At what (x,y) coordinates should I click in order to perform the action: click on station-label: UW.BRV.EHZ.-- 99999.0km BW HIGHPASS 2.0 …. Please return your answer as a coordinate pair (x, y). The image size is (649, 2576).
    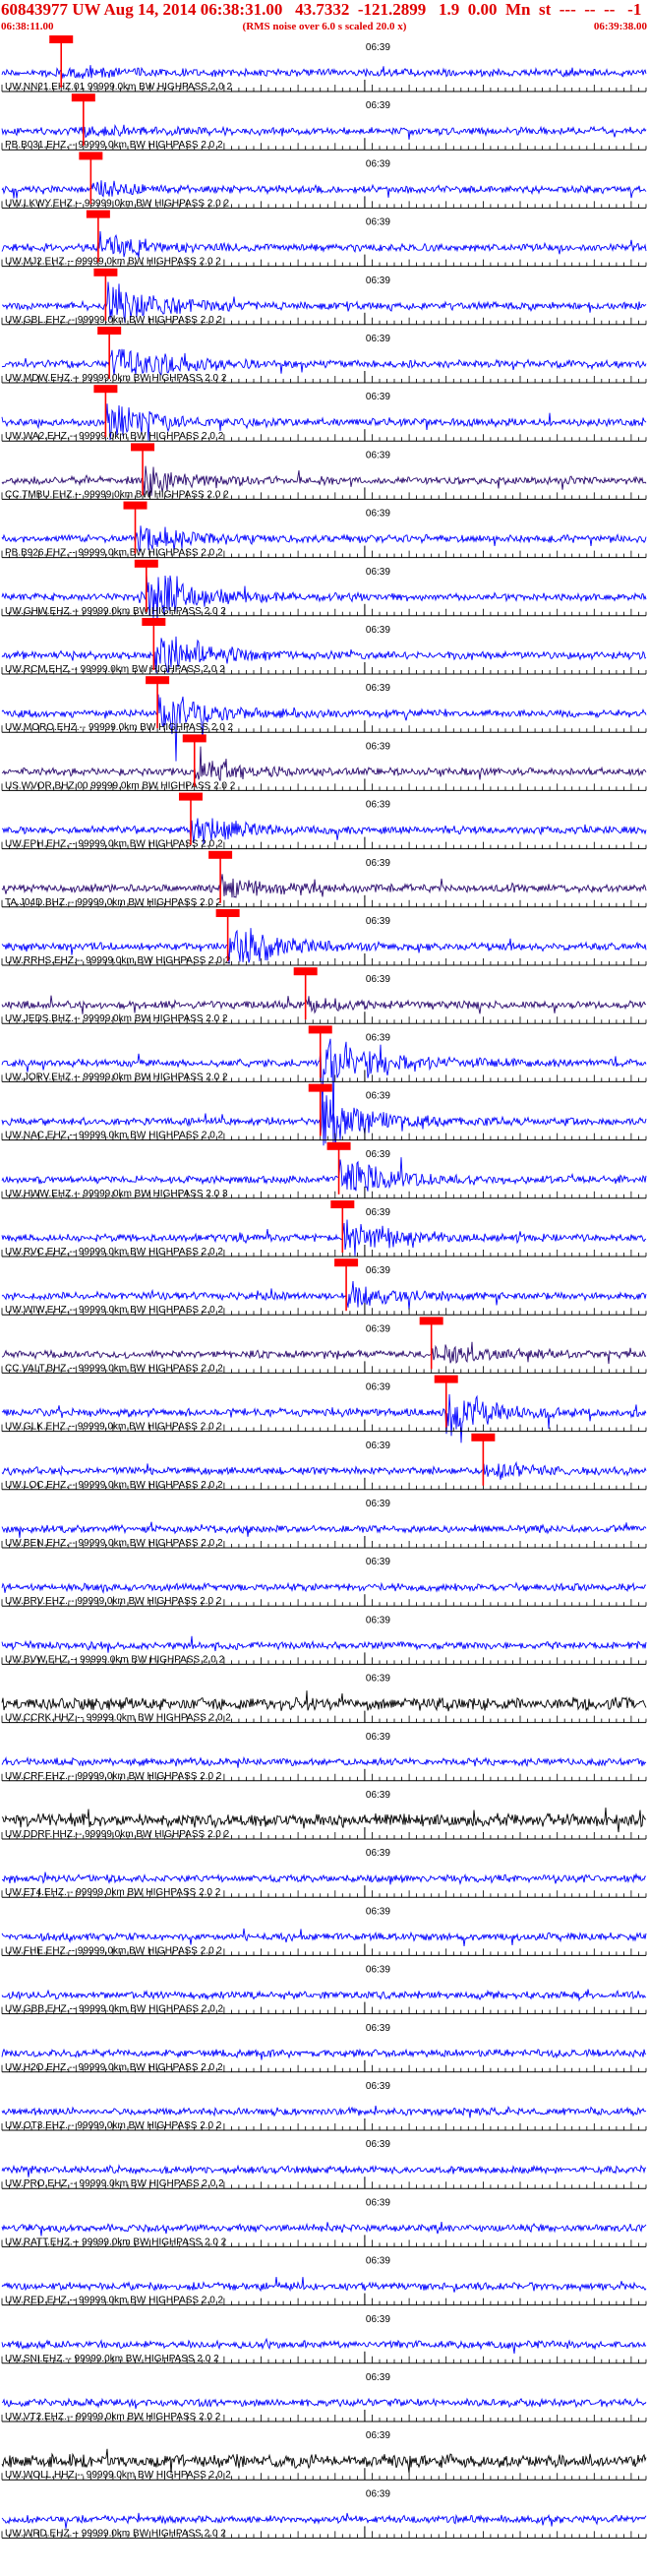
    Looking at the image, I should click on (113, 1601).